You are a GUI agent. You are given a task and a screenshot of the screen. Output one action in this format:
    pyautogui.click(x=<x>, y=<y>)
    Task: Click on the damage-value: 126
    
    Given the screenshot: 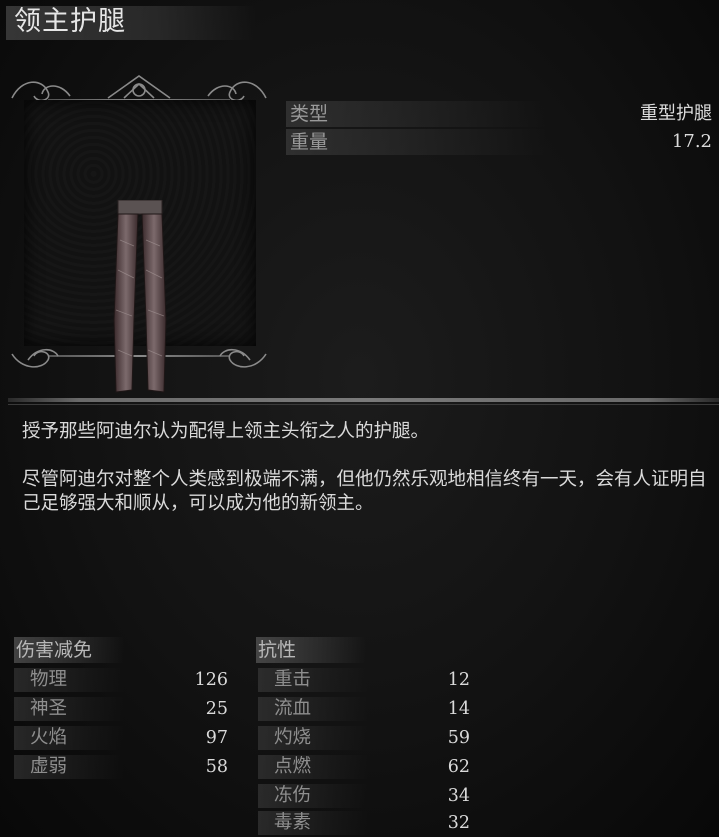 What is the action you would take?
    pyautogui.click(x=211, y=680)
    